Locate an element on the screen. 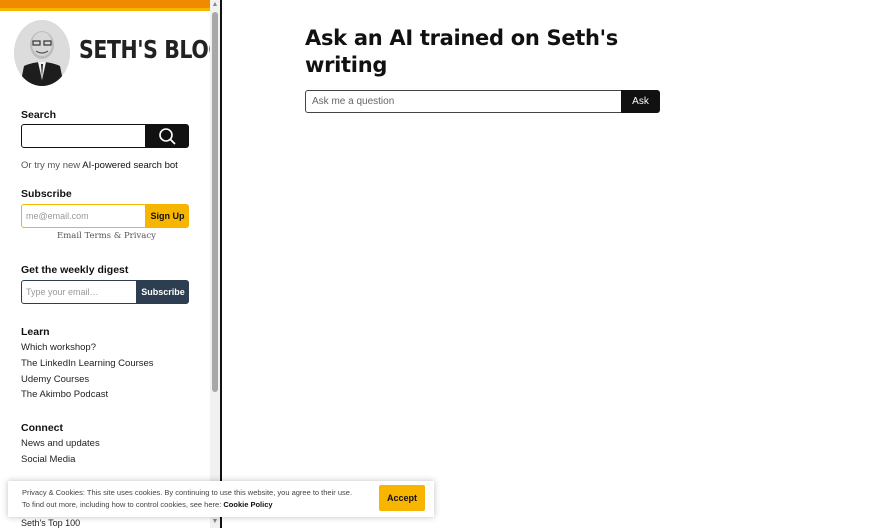 Image resolution: width=877 pixels, height=528 pixels. accent-bar-orange is located at coordinates (105, 4).